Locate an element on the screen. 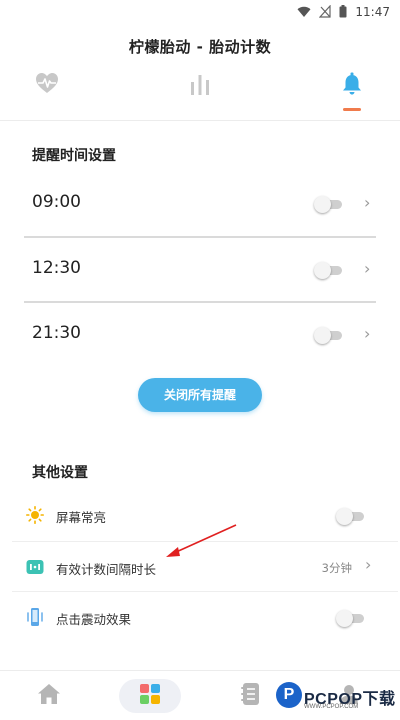 This screenshot has width=400, height=720. reminder-section-title: 提醒时间设置 is located at coordinates (74, 156).